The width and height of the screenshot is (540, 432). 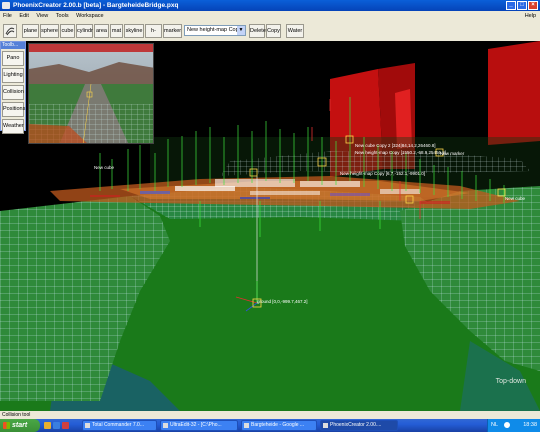 What do you see at coordinates (452, 153) in the screenshot?
I see `label-new-marker: New marker` at bounding box center [452, 153].